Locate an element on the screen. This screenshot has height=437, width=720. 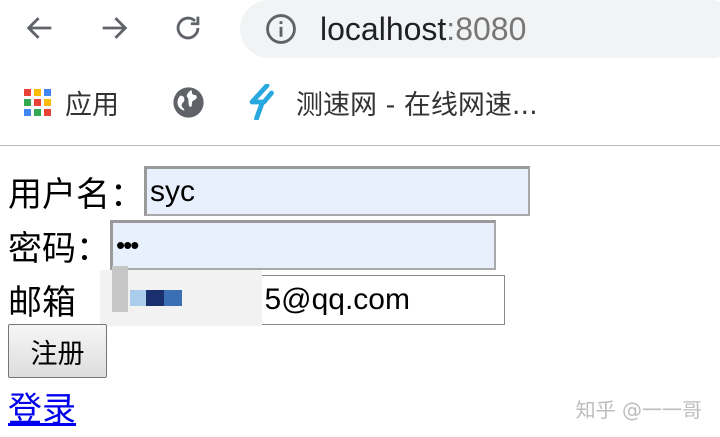
speedtest-logo-icon is located at coordinates (261, 102).